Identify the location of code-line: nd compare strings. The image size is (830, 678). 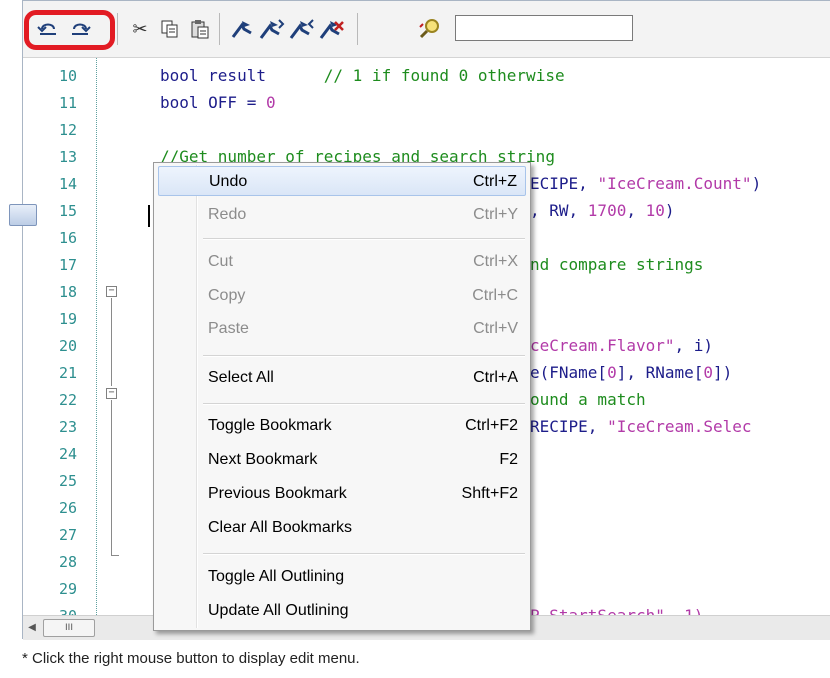
(617, 264).